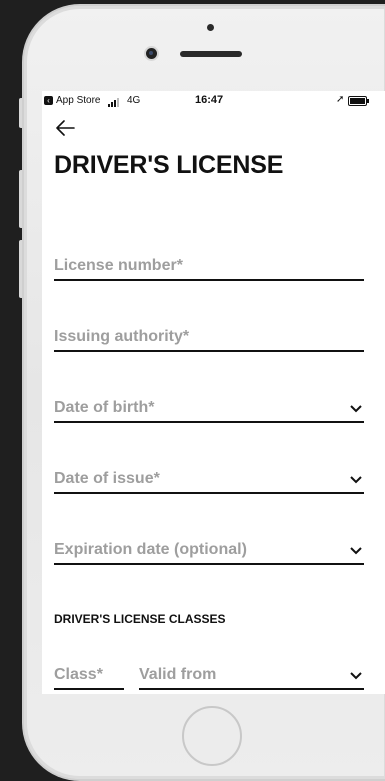  I want to click on class-field: Class*, so click(89, 674).